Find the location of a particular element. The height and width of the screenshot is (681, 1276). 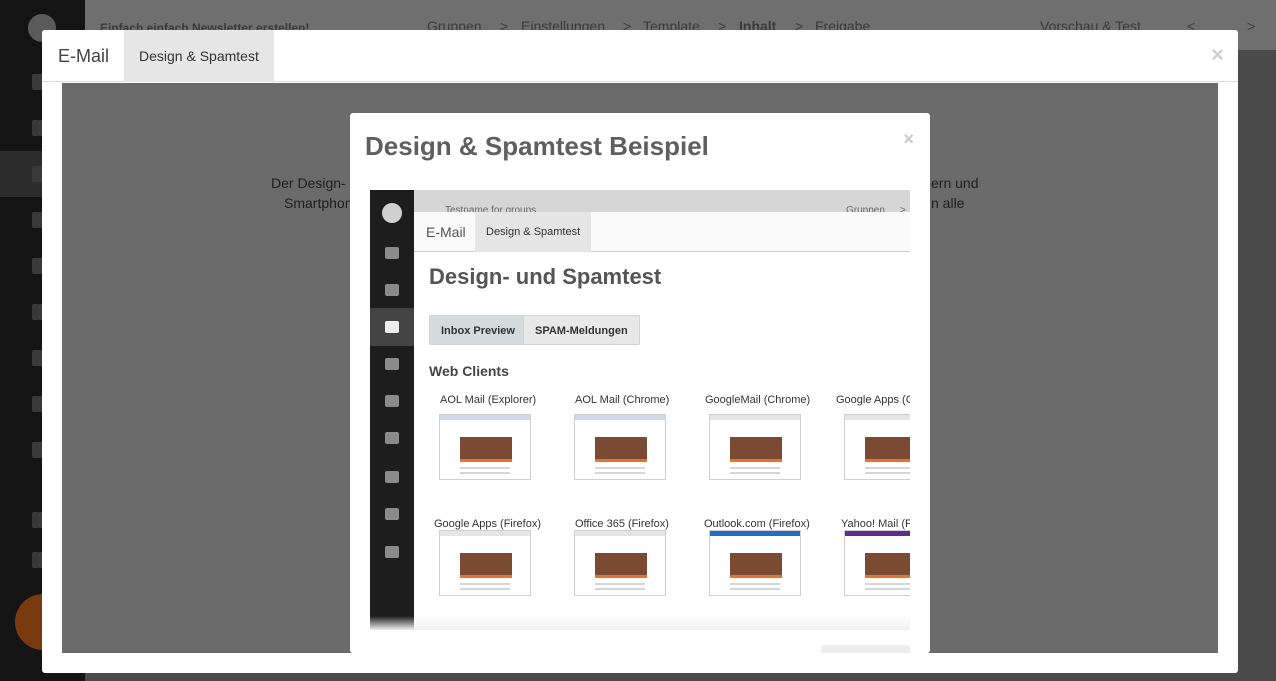

chart-icon is located at coordinates (392, 438).